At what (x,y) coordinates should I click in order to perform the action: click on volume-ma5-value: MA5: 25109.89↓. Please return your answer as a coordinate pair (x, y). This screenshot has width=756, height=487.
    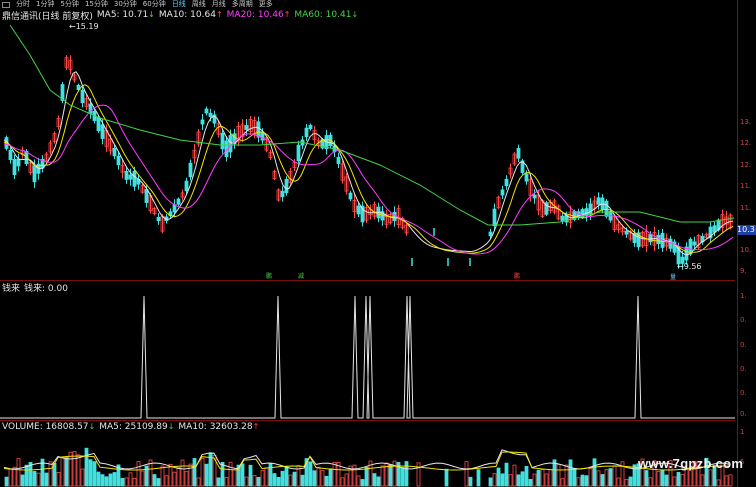
    Looking at the image, I should click on (137, 427).